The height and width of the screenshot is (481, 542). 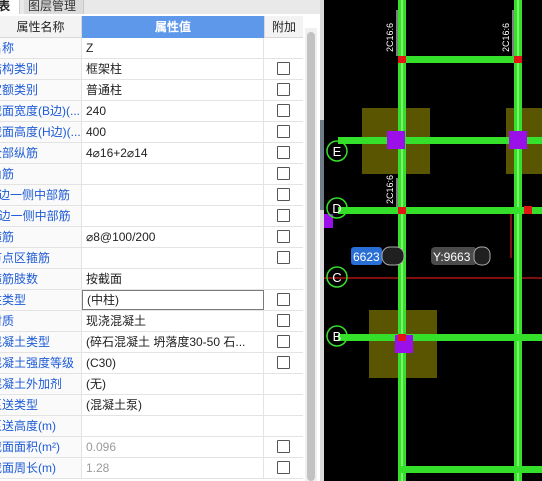 What do you see at coordinates (35, 216) in the screenshot?
I see `property-name-text: H边一侧中部筋` at bounding box center [35, 216].